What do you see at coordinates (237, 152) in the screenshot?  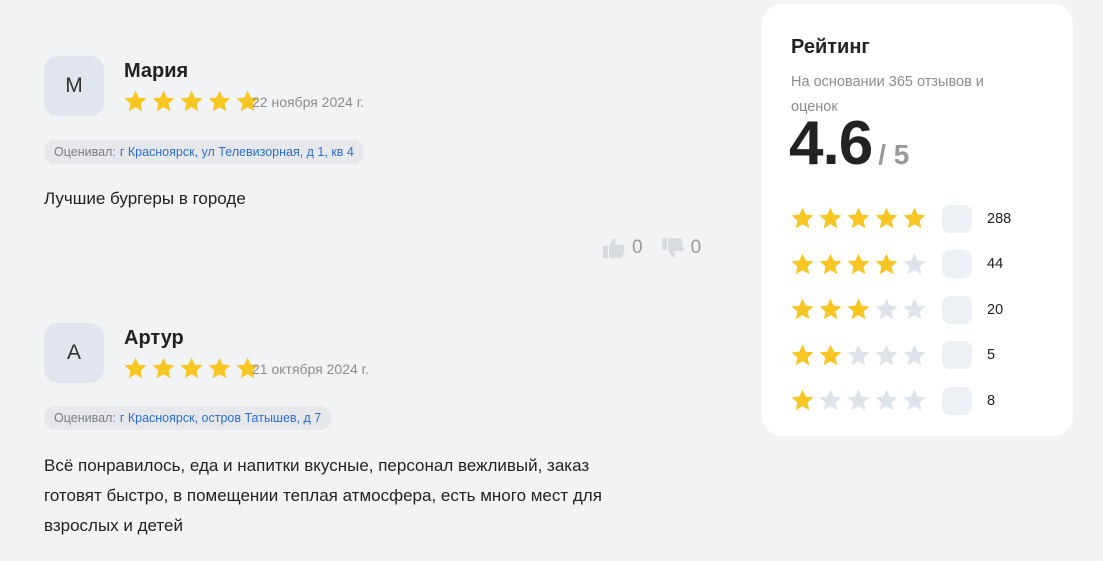 I see `rated-address-link: г Красноярск, ул Телевизорная, д 1, кв 4` at bounding box center [237, 152].